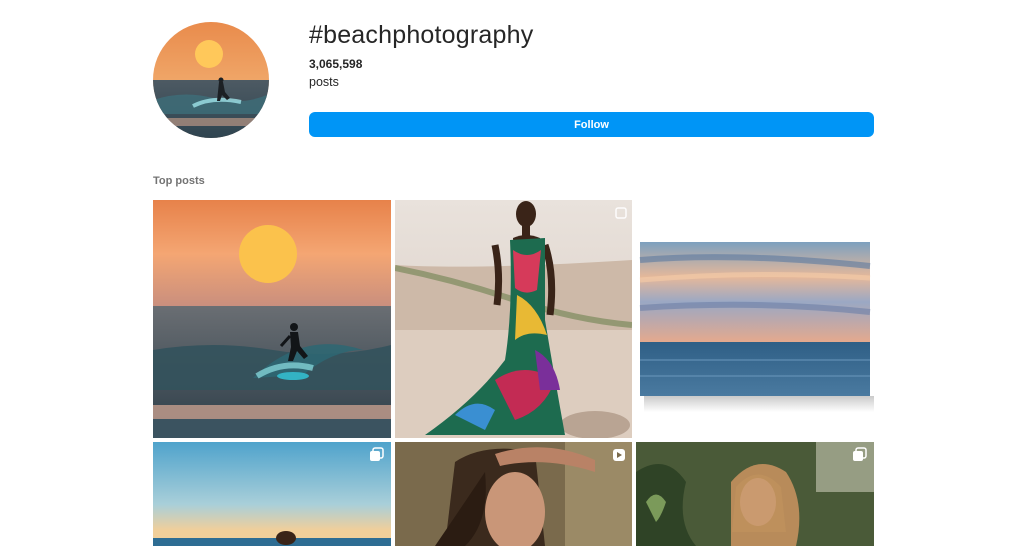  I want to click on hashtag-avatar, so click(211, 80).